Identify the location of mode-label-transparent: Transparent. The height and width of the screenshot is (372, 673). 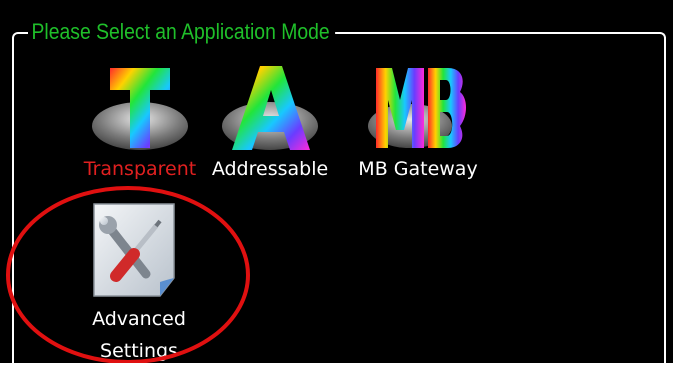
(140, 169).